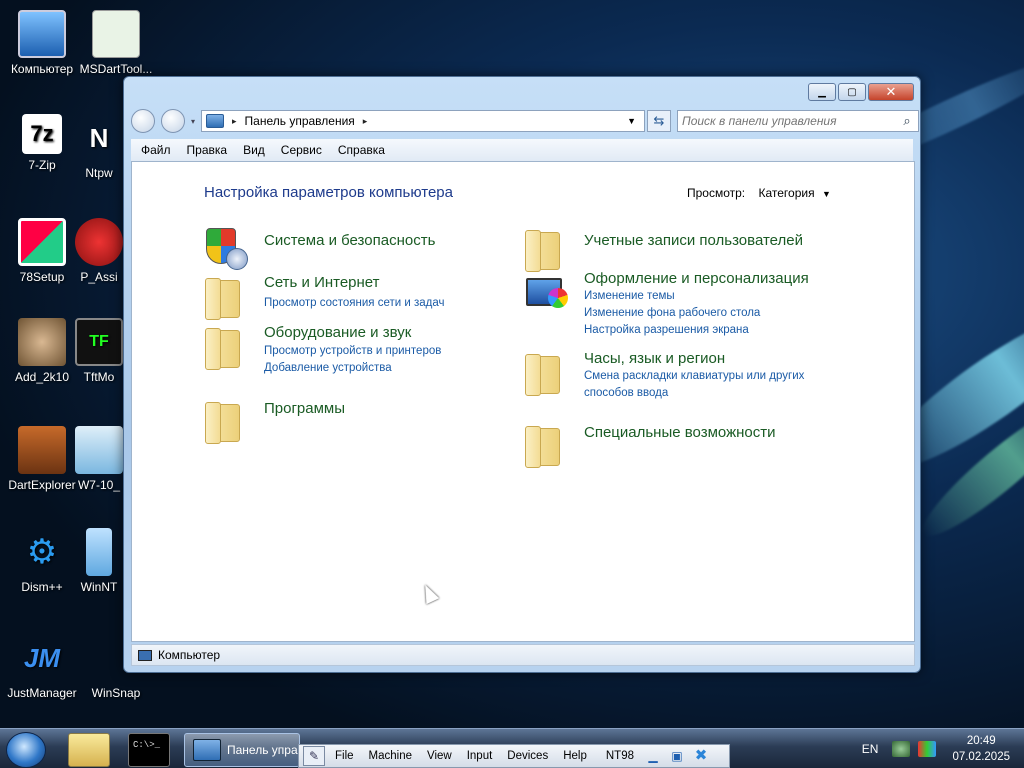 The image size is (1024, 768). Describe the element at coordinates (575, 756) in the screenshot. I see `vm-menu-help: Help` at that location.